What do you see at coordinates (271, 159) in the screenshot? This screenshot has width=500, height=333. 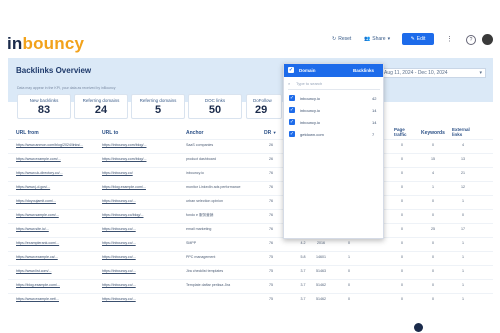 I see `dr-value: 26` at bounding box center [271, 159].